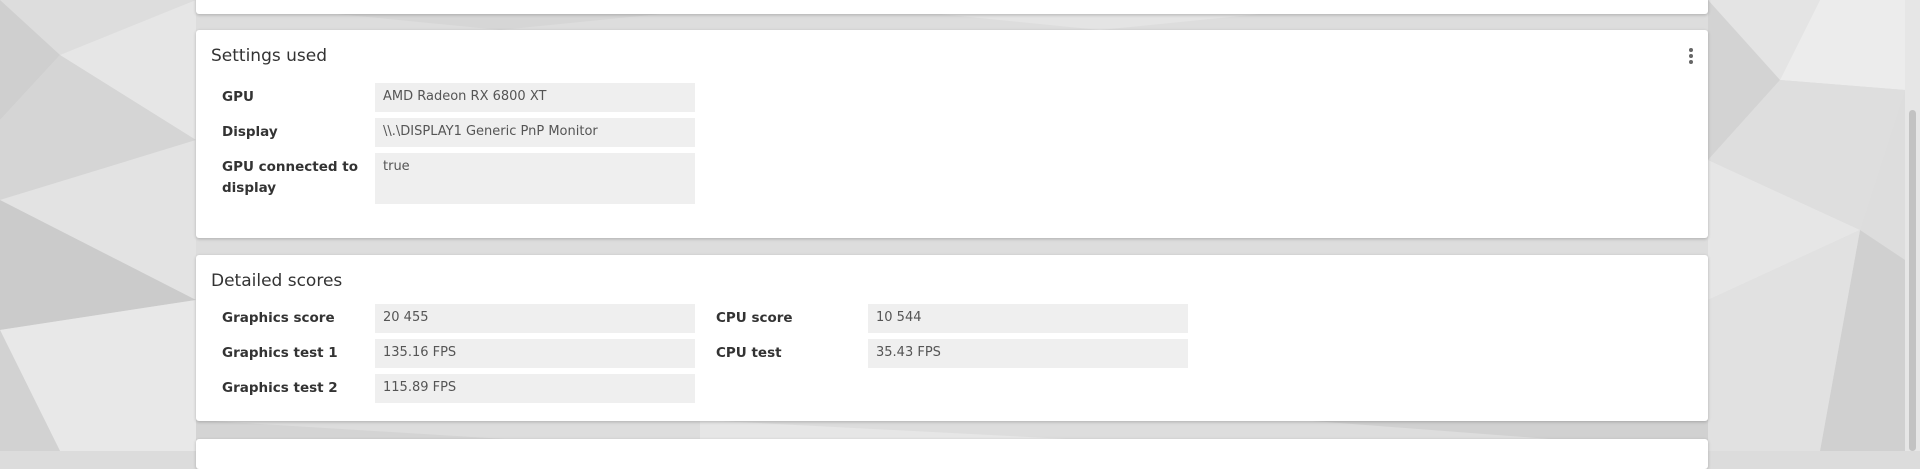 This screenshot has height=469, width=1920. I want to click on graphics-test-2-label: Graphics test 2, so click(280, 388).